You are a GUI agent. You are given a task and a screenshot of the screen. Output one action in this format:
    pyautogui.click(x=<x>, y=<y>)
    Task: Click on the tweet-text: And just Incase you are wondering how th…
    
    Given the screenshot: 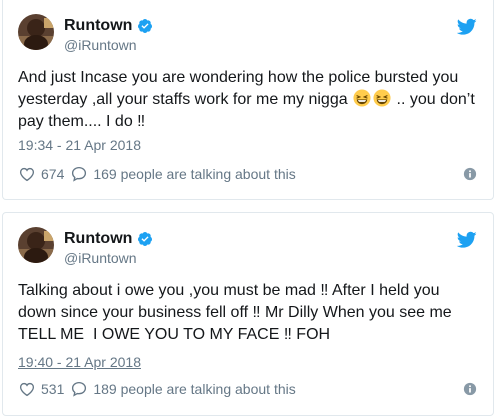 What is the action you would take?
    pyautogui.click(x=249, y=100)
    